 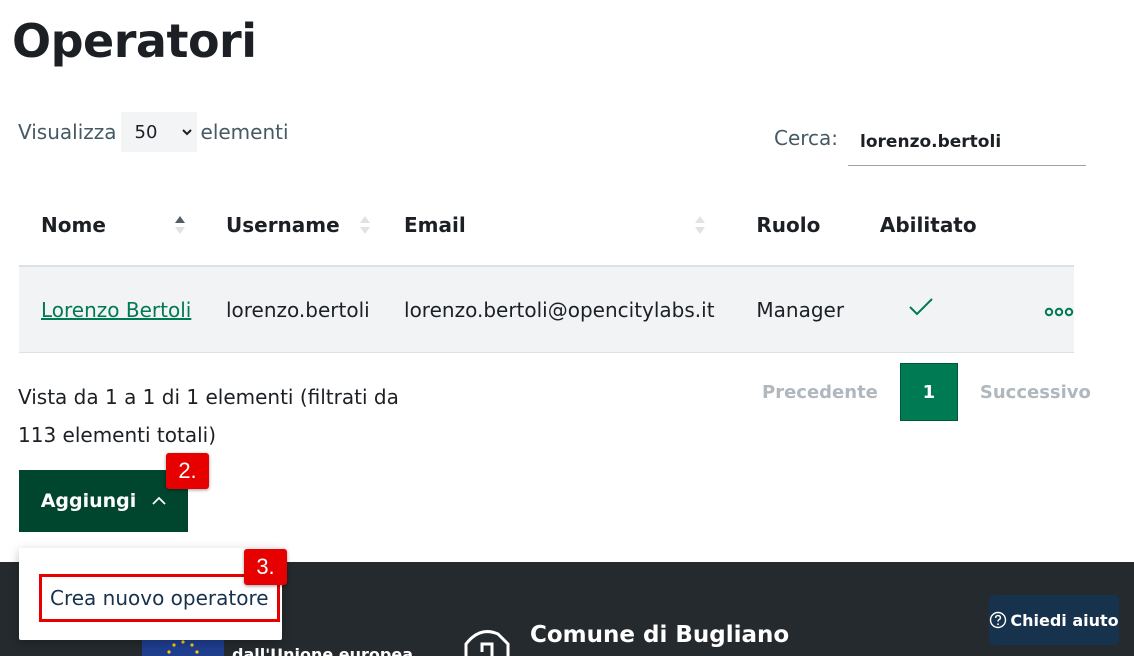 I want to click on search-label: Cerca:, so click(x=806, y=138).